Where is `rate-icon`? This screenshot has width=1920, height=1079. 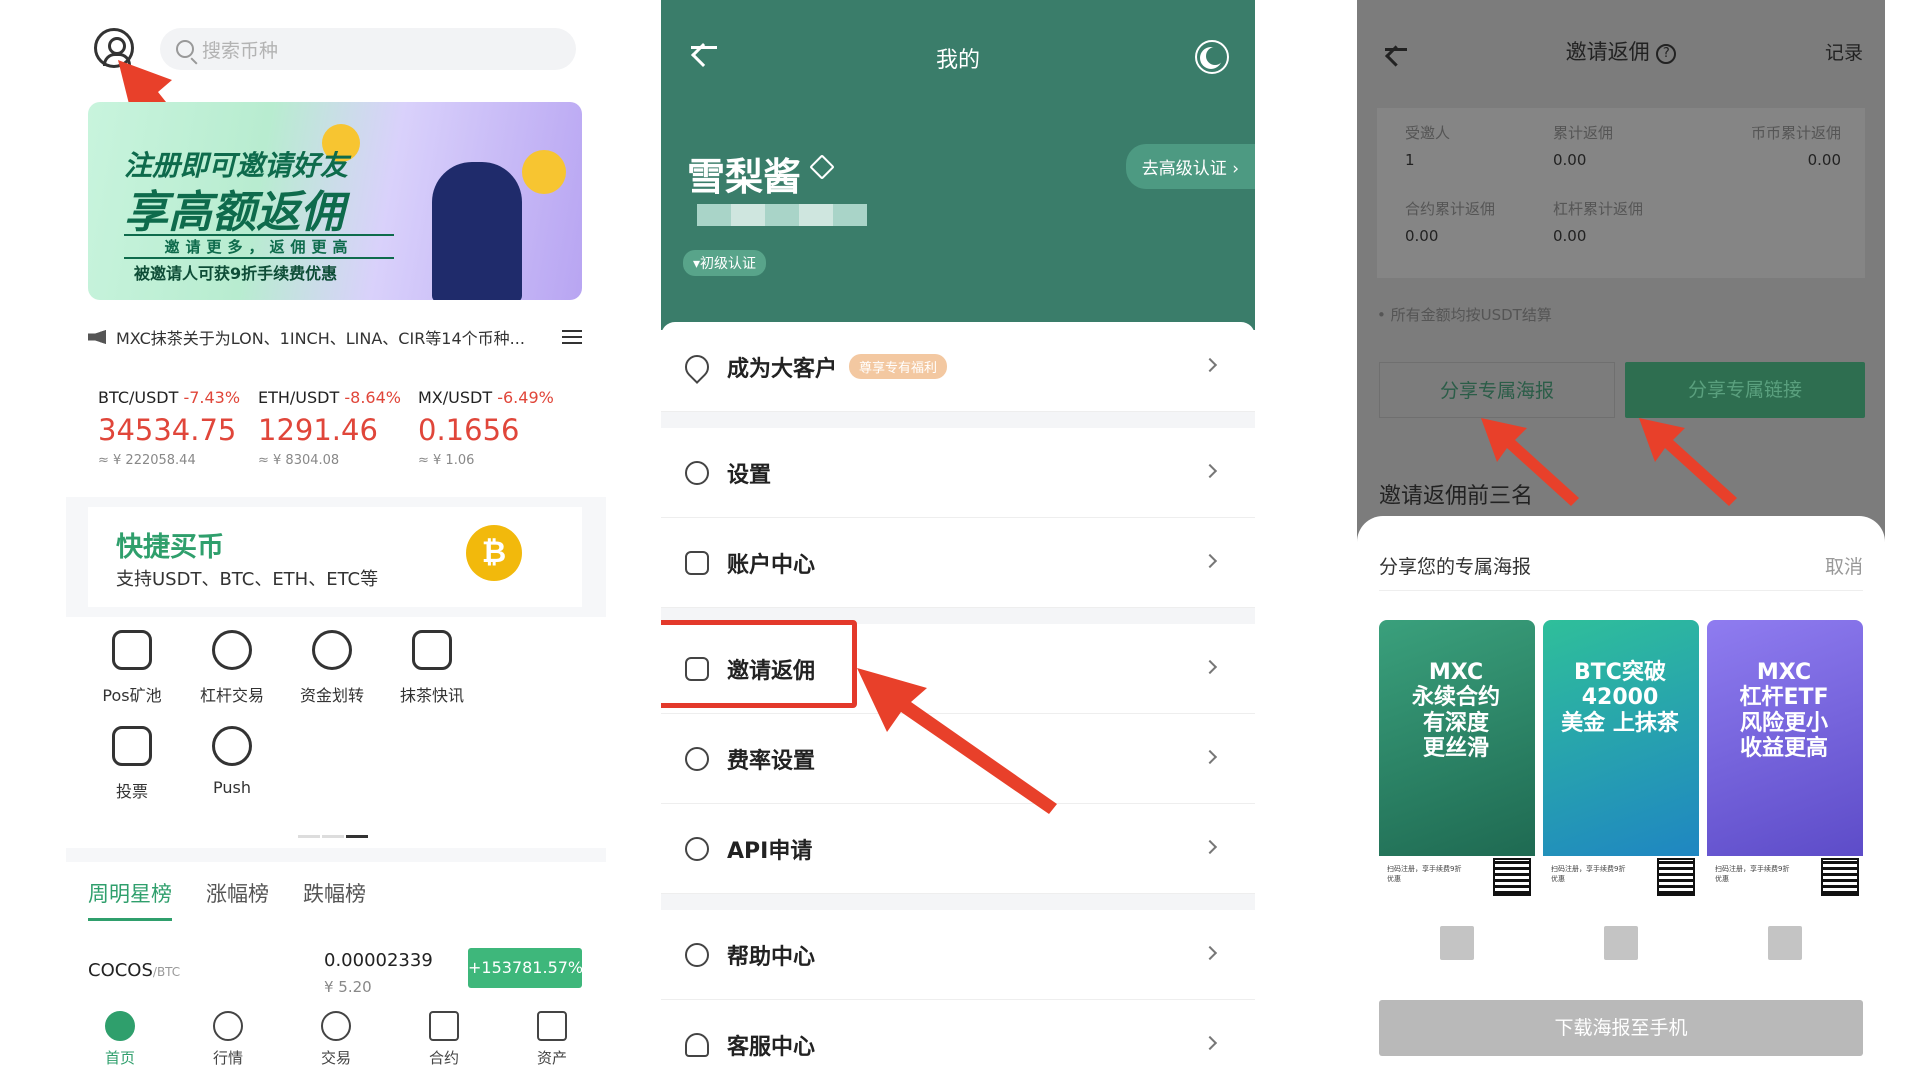
rate-icon is located at coordinates (697, 758).